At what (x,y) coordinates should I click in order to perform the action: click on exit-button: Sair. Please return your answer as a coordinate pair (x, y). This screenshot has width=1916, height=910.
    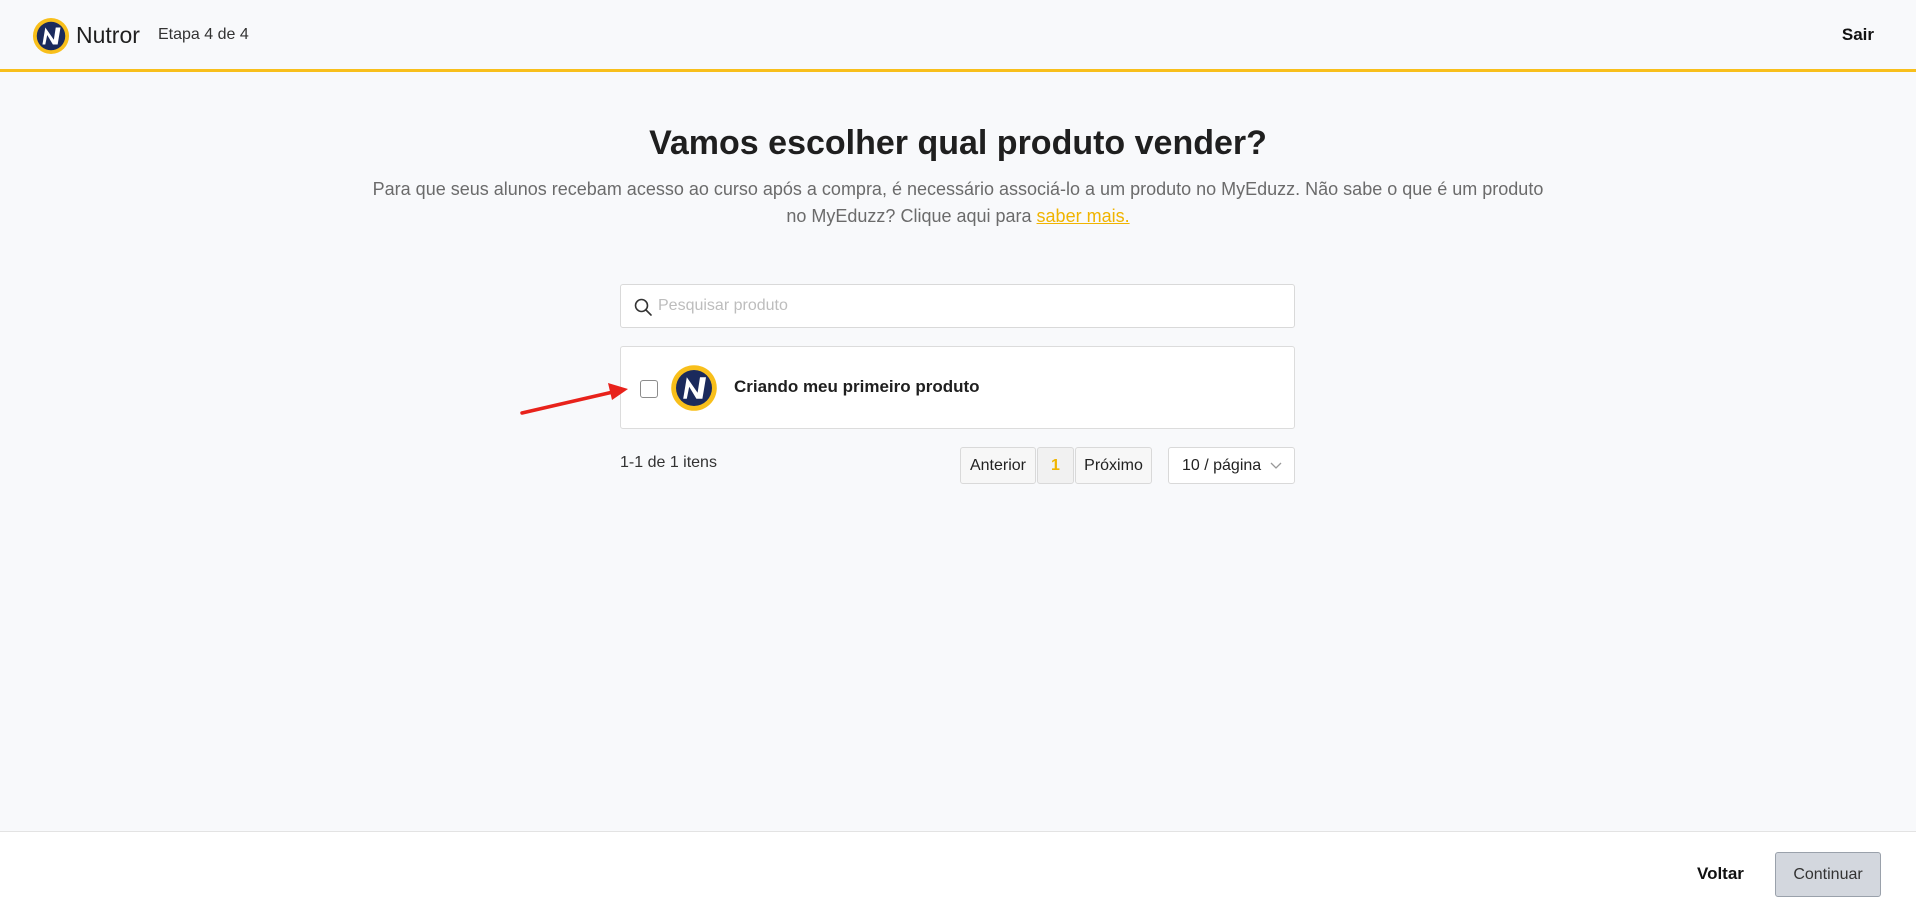
    Looking at the image, I should click on (1858, 35).